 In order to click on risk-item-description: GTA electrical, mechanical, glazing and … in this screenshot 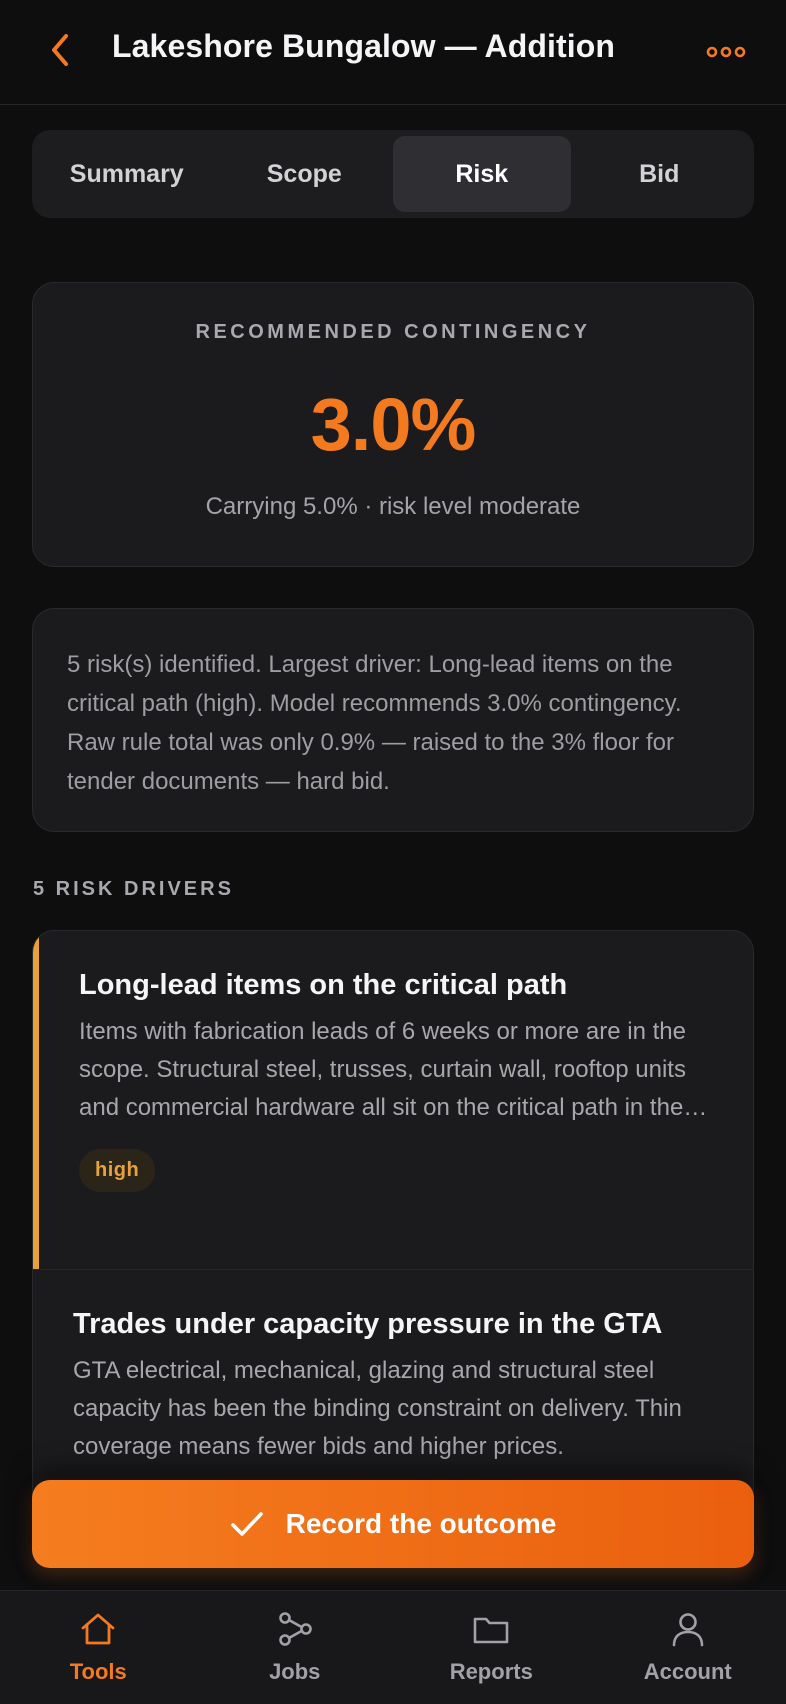, I will do `click(377, 1408)`.